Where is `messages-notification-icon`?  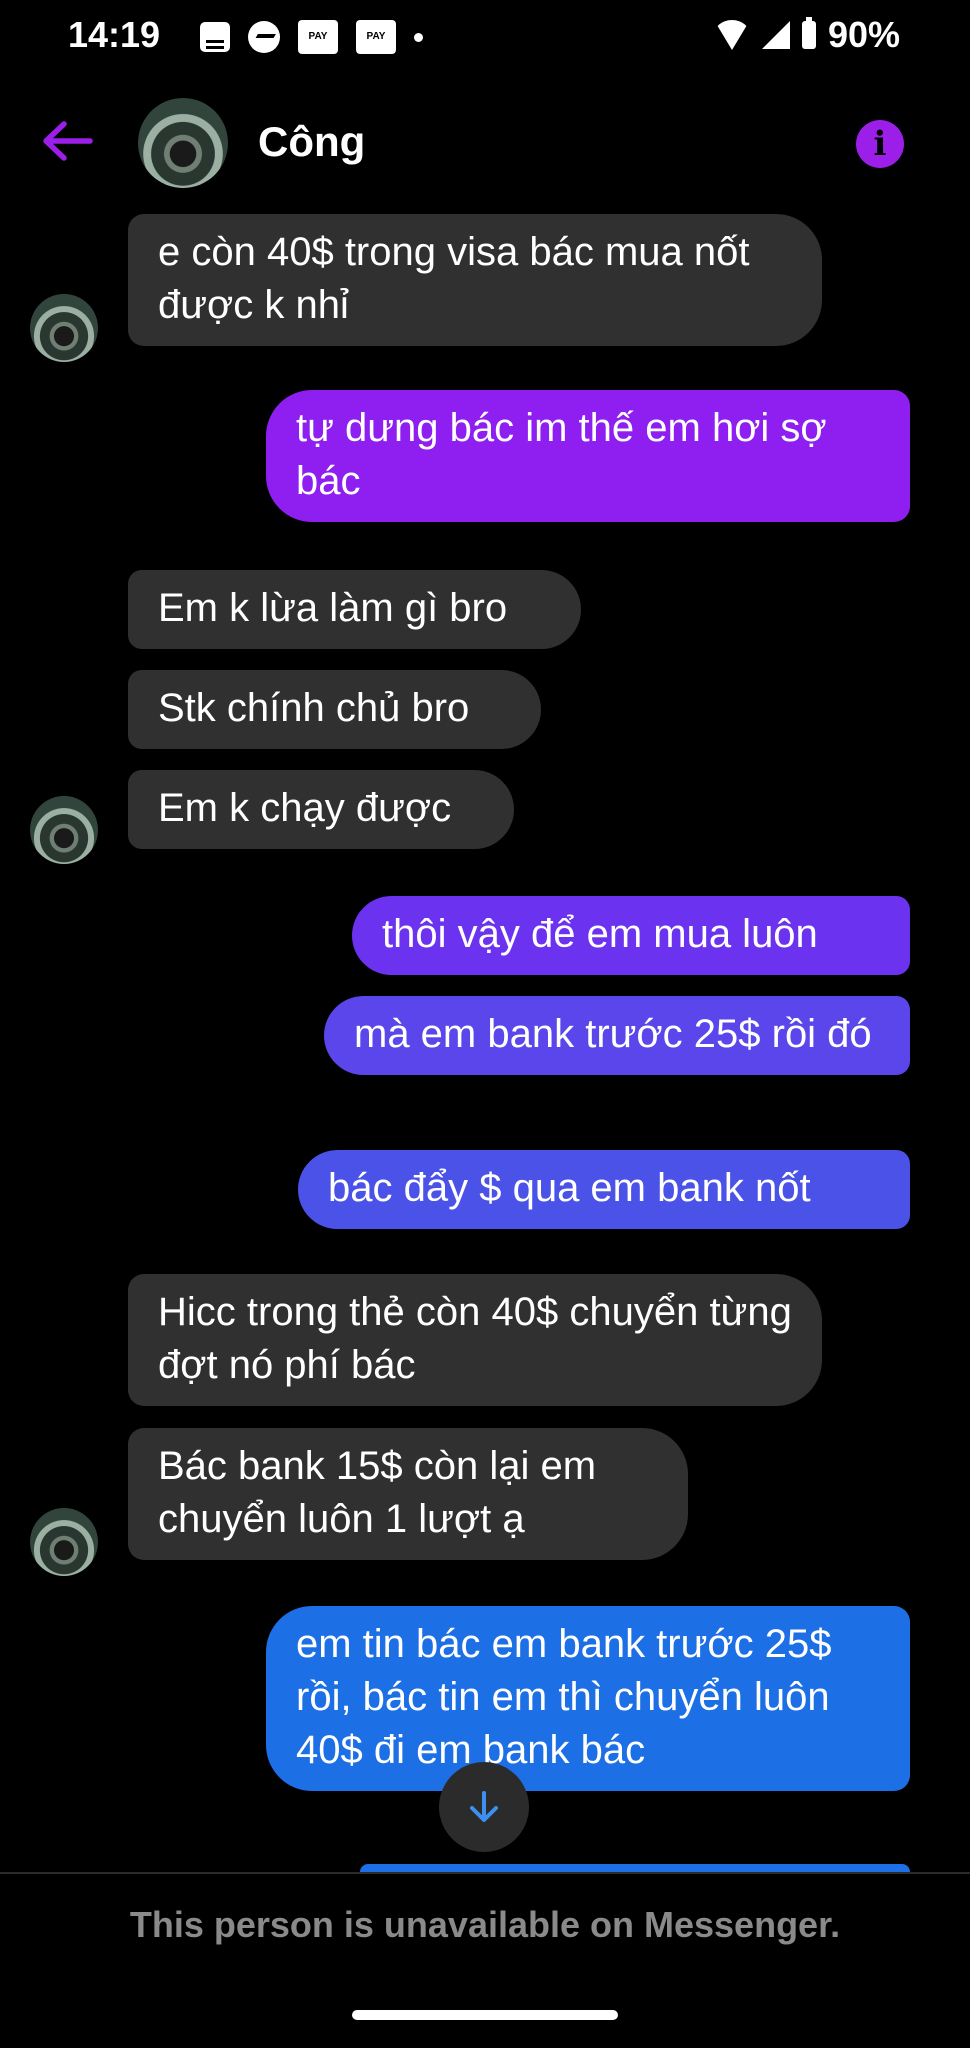
messages-notification-icon is located at coordinates (215, 37).